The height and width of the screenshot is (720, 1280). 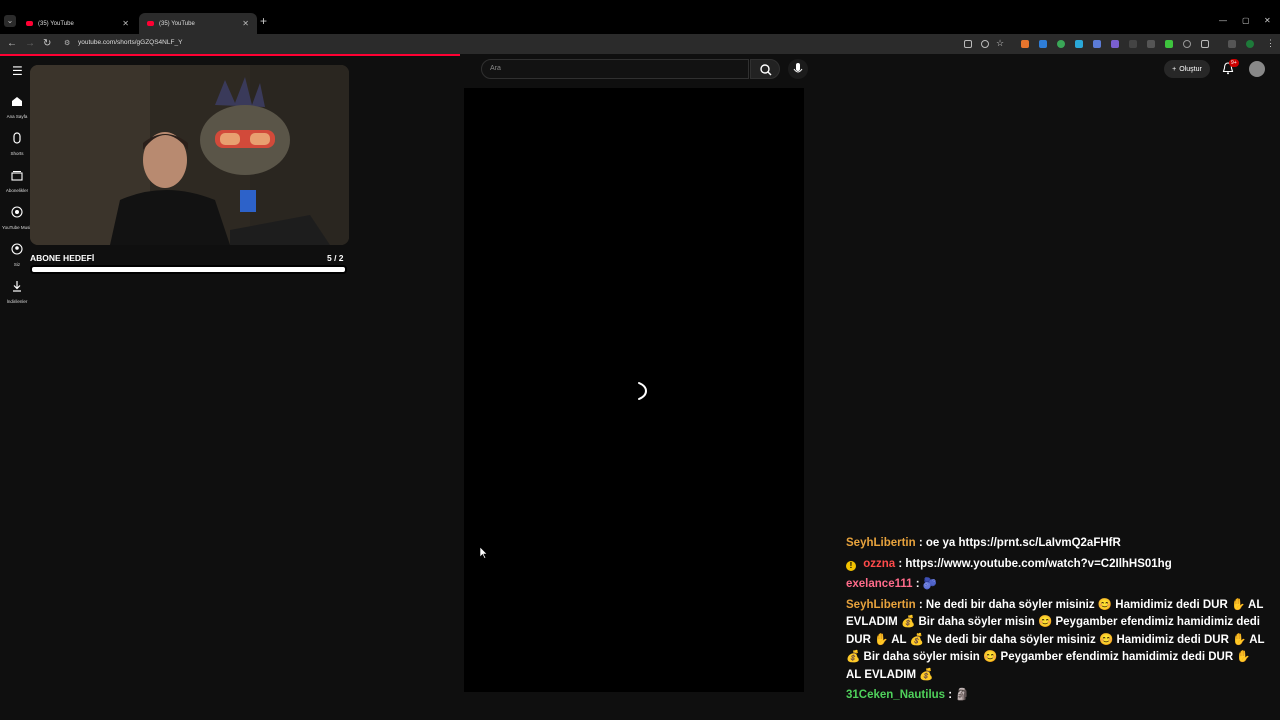 What do you see at coordinates (17, 138) in the screenshot?
I see `shorts-icon` at bounding box center [17, 138].